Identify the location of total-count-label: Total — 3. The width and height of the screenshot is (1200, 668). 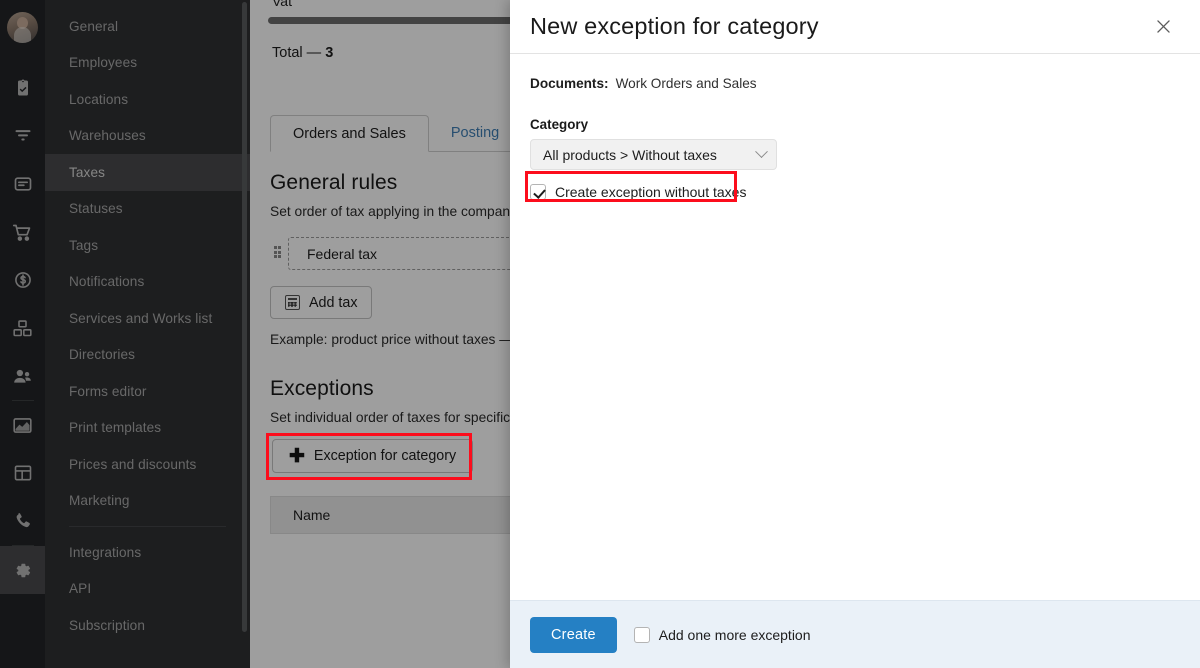
(302, 53).